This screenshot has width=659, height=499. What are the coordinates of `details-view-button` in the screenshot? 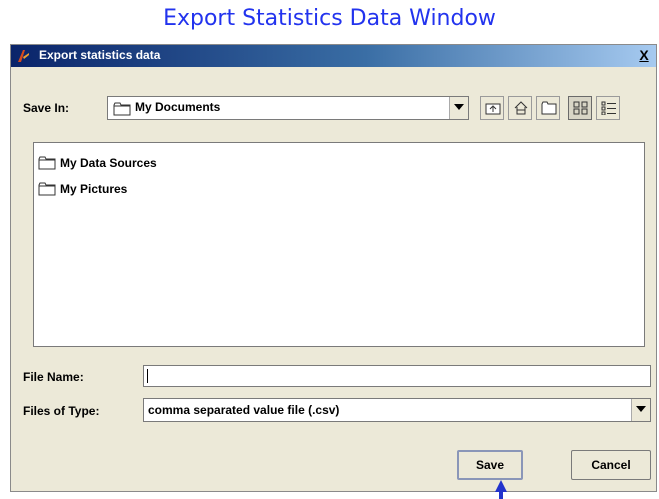 It's located at (608, 108).